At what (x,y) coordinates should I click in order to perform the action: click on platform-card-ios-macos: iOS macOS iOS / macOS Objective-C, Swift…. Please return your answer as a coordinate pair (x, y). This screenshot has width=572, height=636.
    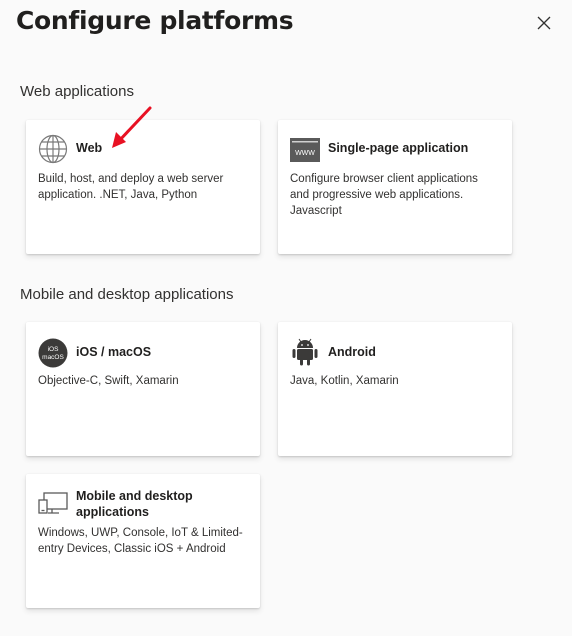
    Looking at the image, I should click on (143, 389).